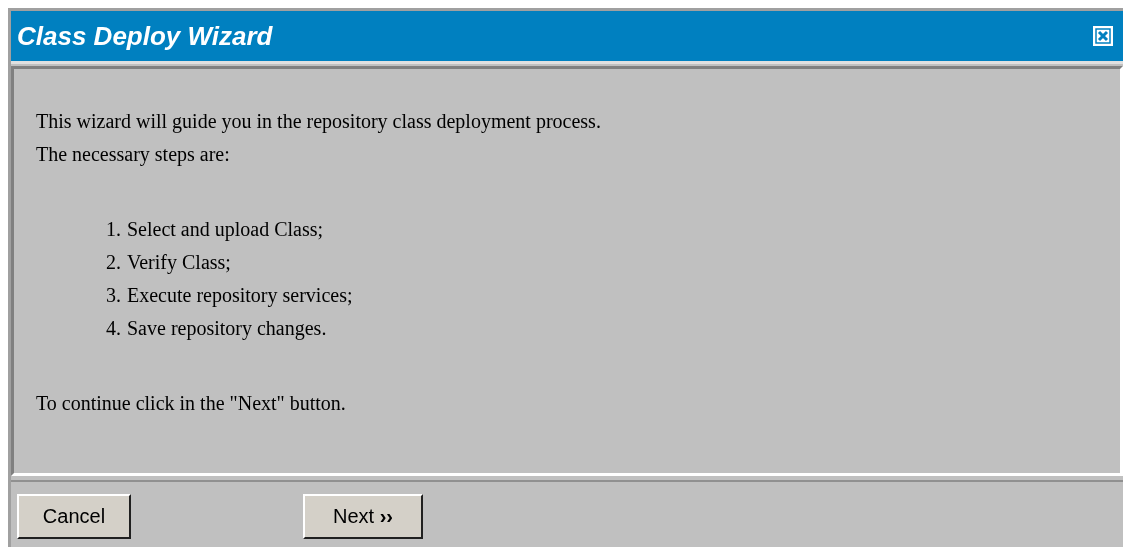 The width and height of the screenshot is (1123, 547). Describe the element at coordinates (319, 122) in the screenshot. I see `intro-text: This wizard will guide you in the repository class deployment process.` at that location.